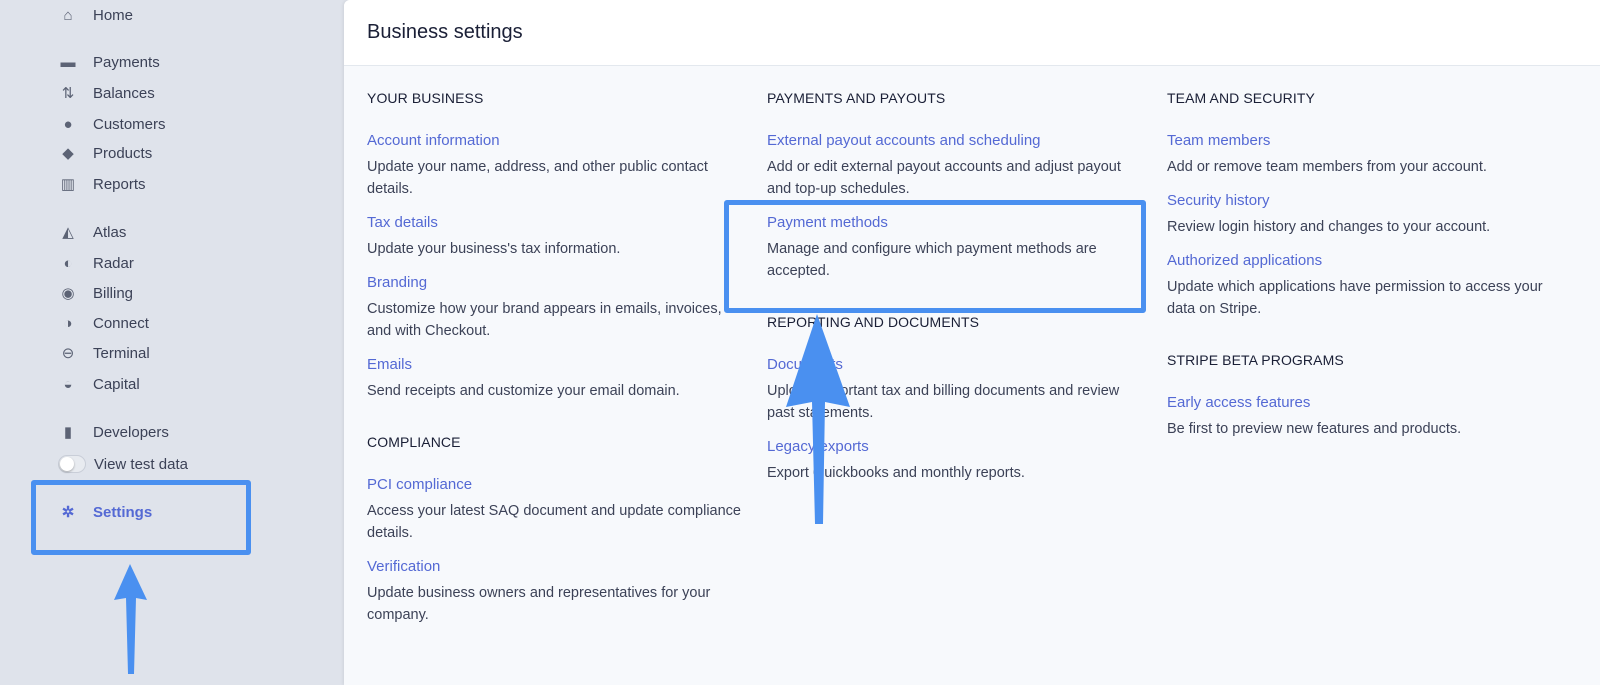 This screenshot has height=685, width=1600. I want to click on settings-description: Update your business's tax information., so click(494, 249).